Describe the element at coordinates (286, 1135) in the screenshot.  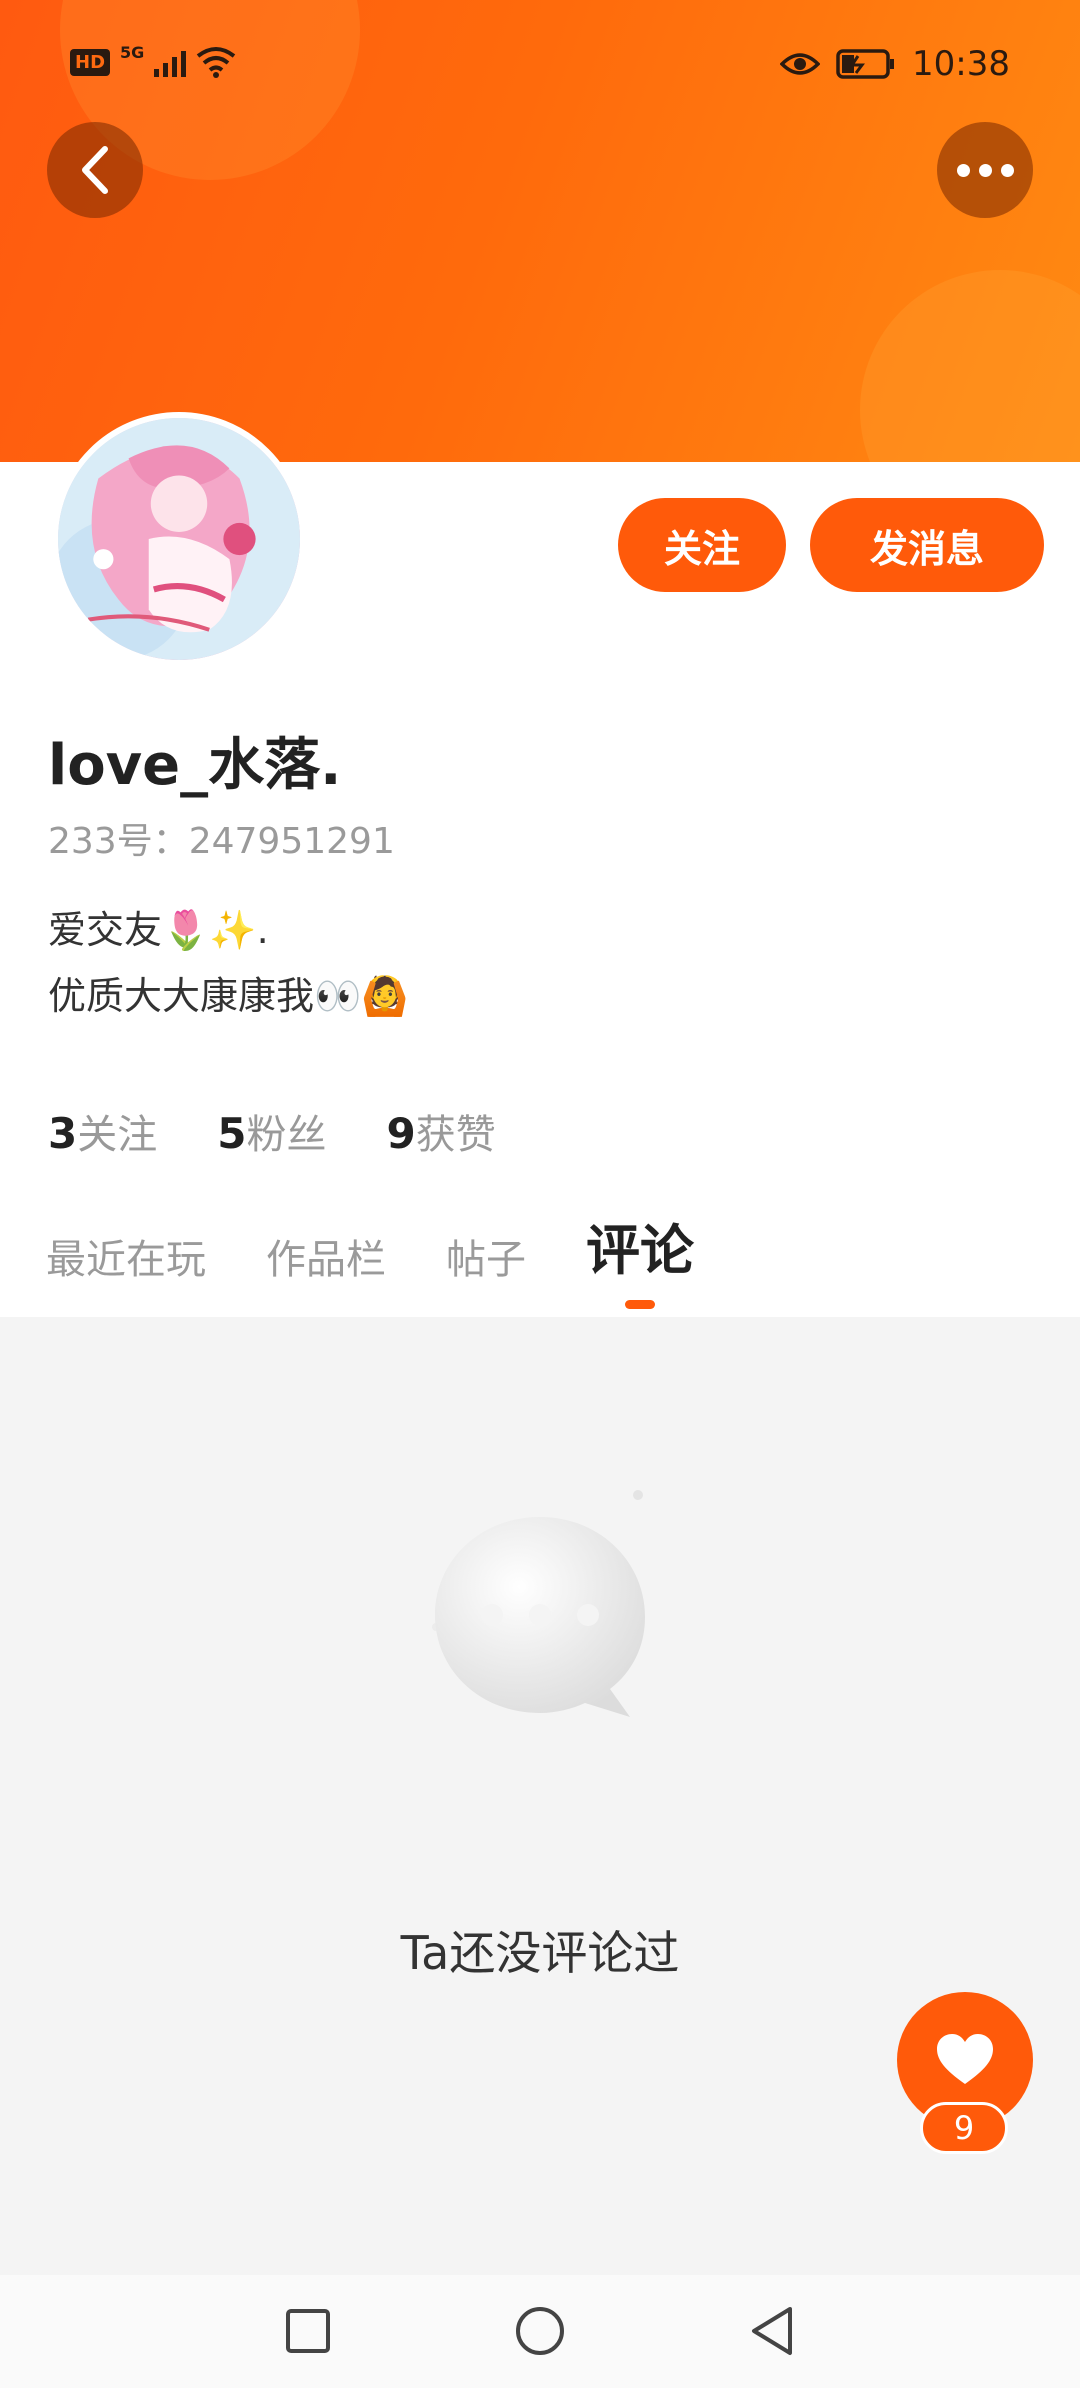
I see `stat-label: 粉丝` at that location.